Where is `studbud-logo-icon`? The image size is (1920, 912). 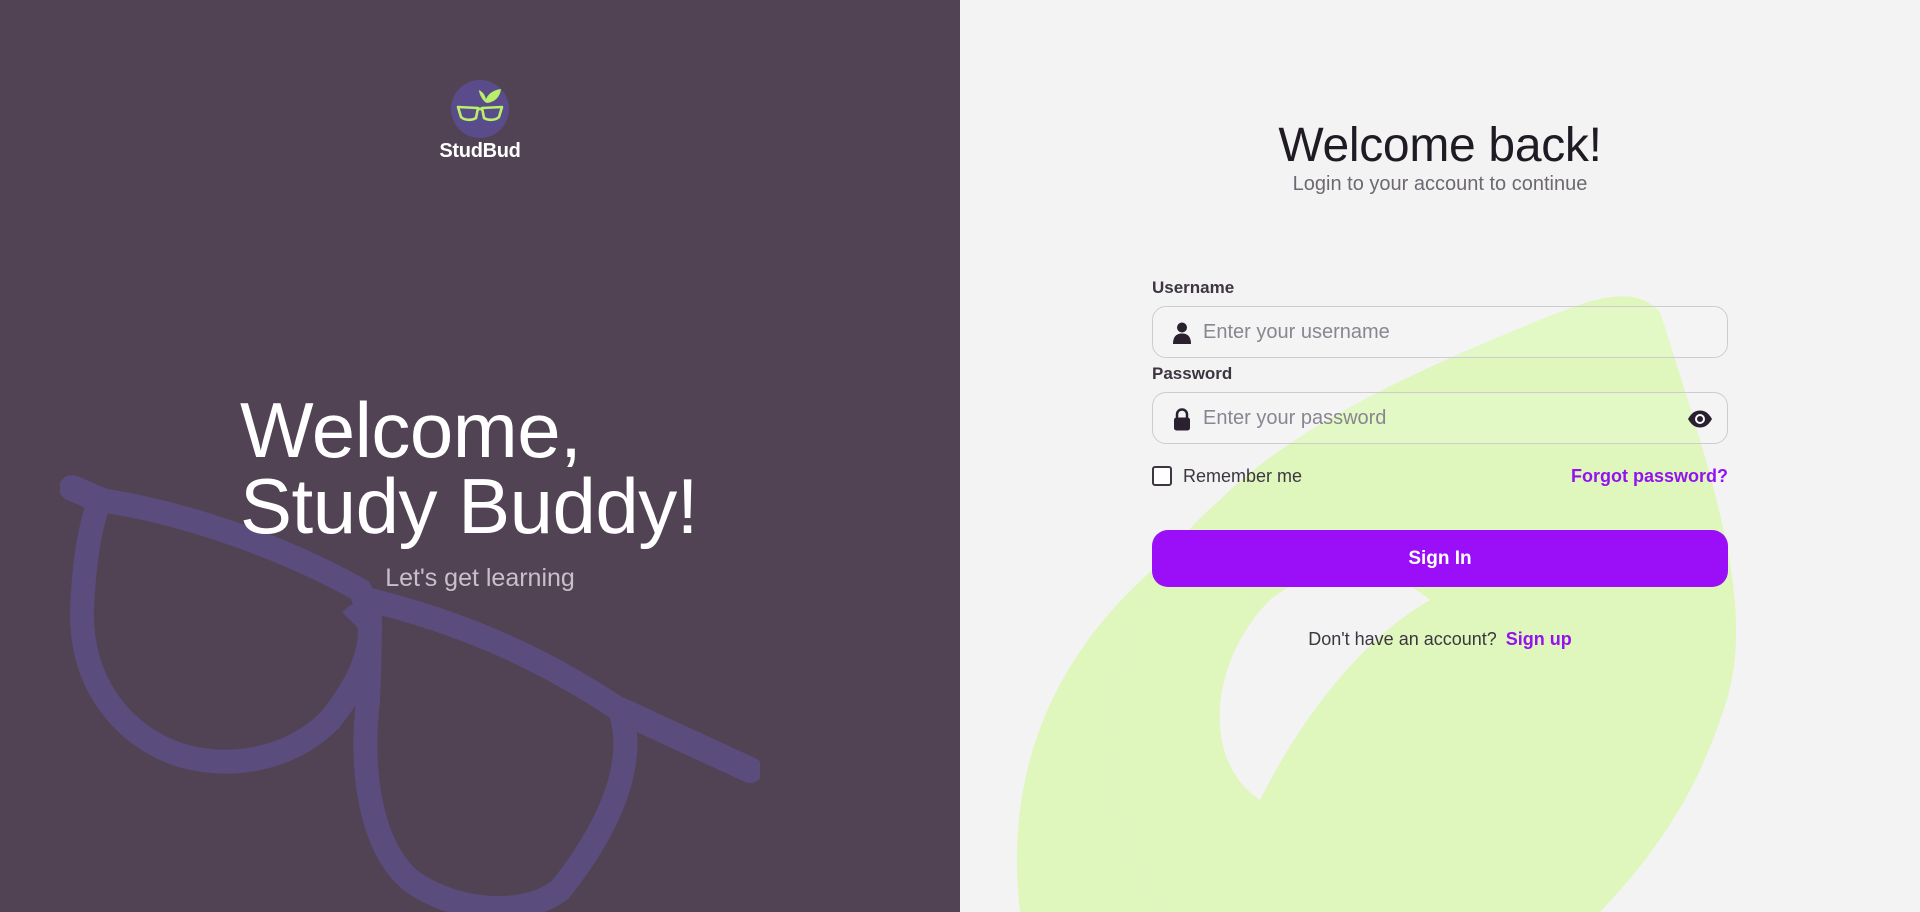 studbud-logo-icon is located at coordinates (480, 109).